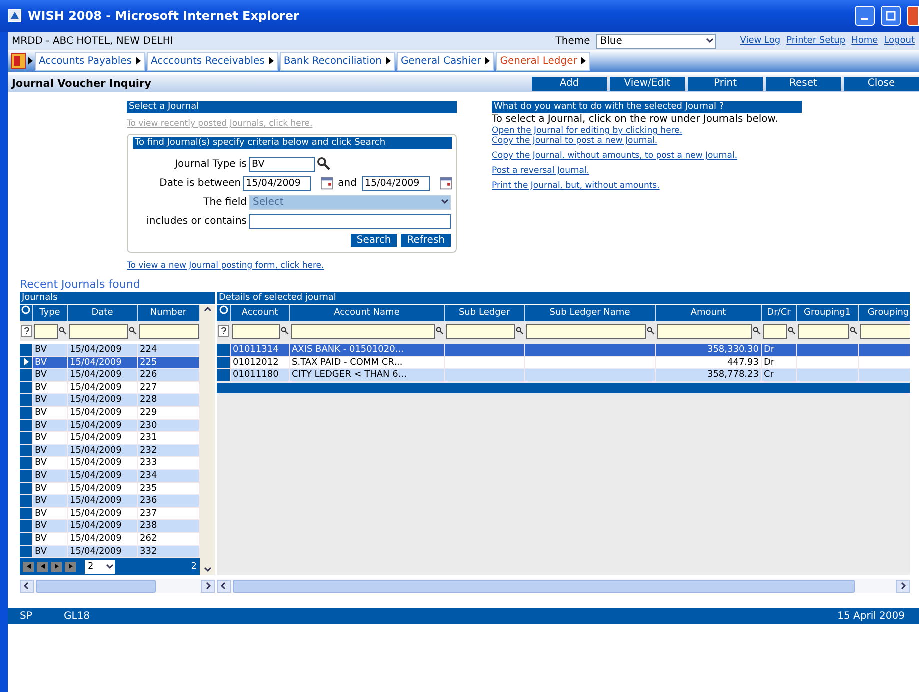 This screenshot has width=919, height=692. Describe the element at coordinates (110, 539) in the screenshot. I see `table-row: BV 15/04/2009 262` at that location.